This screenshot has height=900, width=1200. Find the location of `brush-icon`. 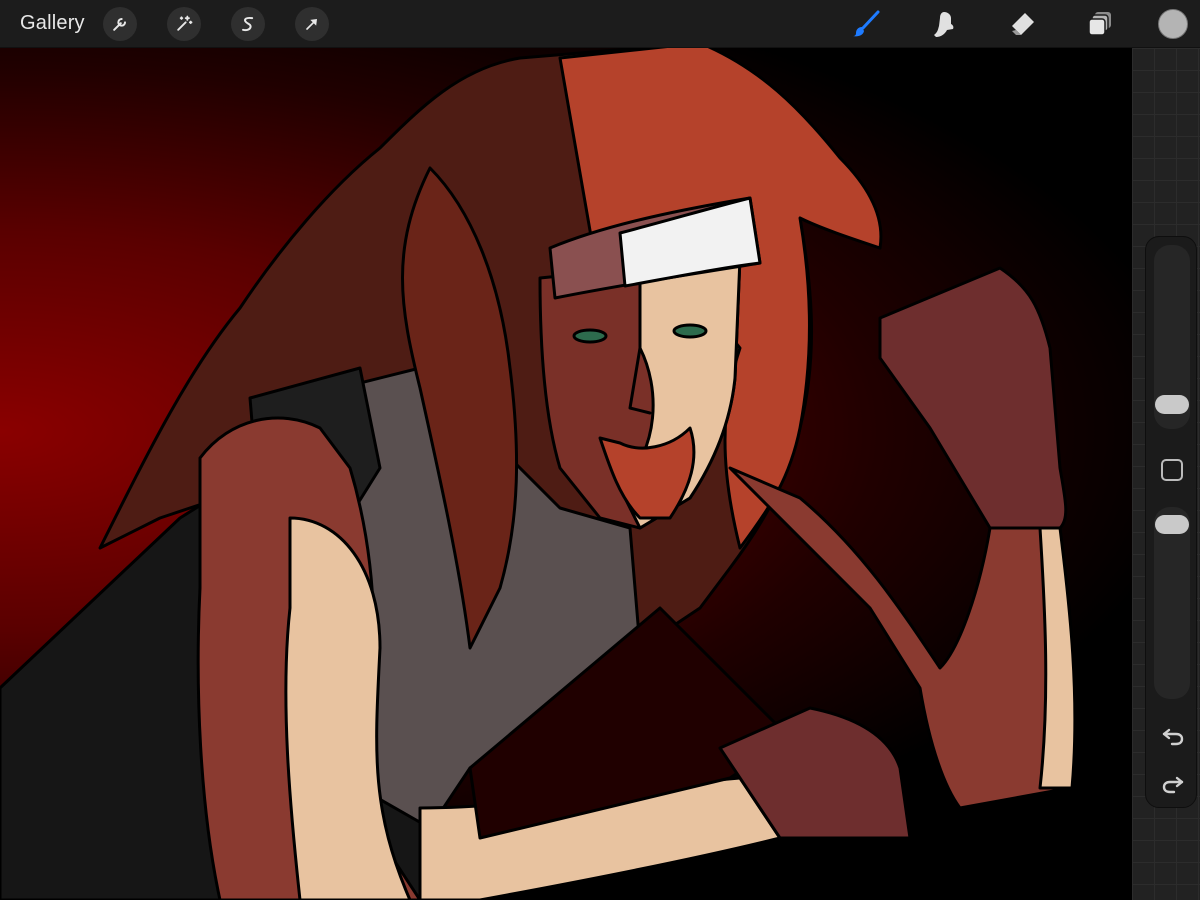

brush-icon is located at coordinates (866, 23).